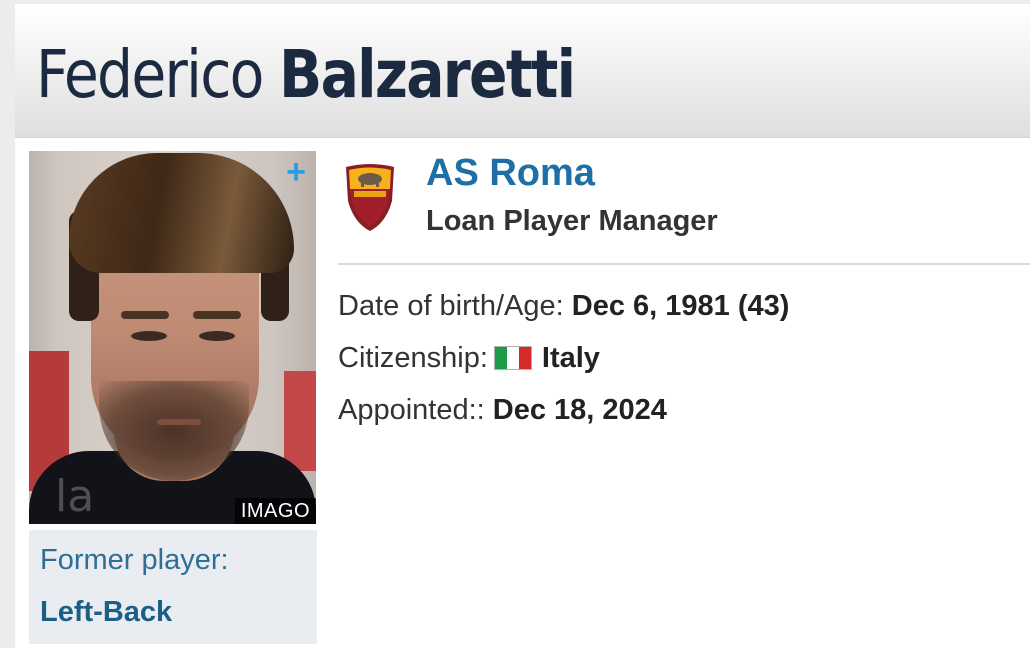 Image resolution: width=1030 pixels, height=648 pixels. I want to click on appointed-row: Appointed:: Dec 18, 2024, so click(502, 410).